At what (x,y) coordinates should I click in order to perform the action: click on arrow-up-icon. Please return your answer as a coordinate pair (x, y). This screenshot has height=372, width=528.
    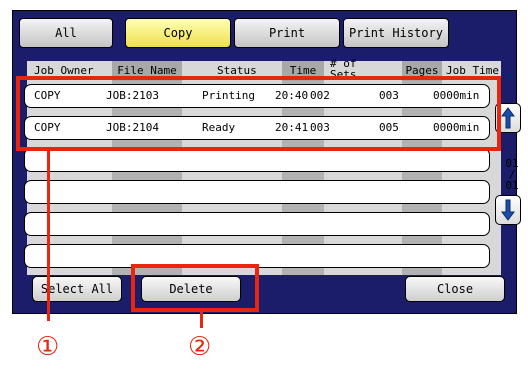
    Looking at the image, I should click on (508, 118).